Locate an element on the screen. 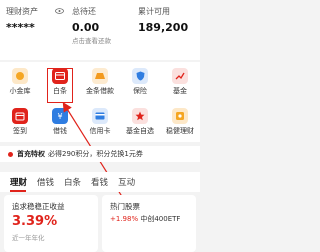  category-tabs: 理财 借钱 白条 看钱 互动 is located at coordinates (100, 182).